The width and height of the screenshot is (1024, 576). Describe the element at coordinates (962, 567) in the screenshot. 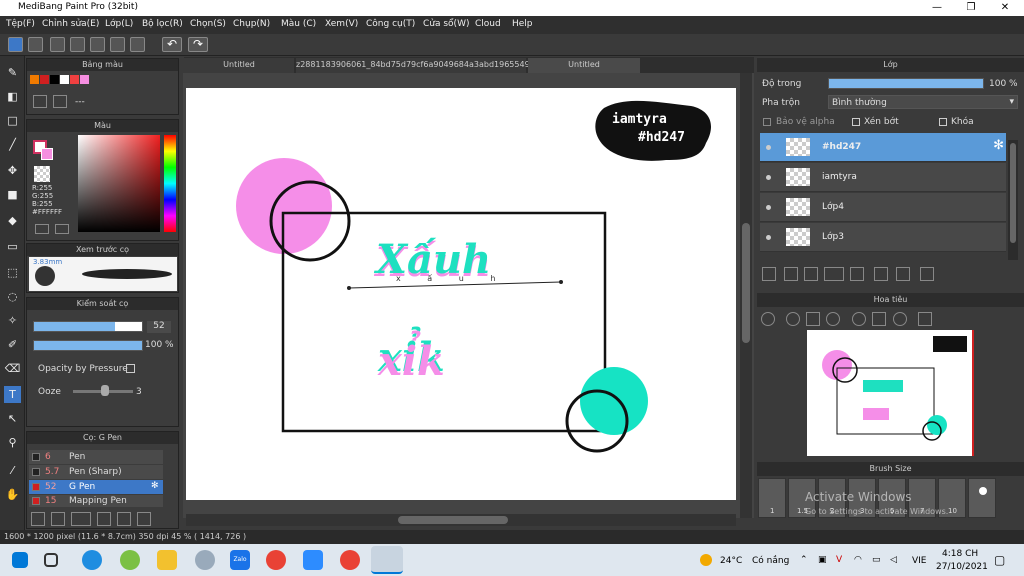

I see `clock-date: 27/10/2021` at that location.